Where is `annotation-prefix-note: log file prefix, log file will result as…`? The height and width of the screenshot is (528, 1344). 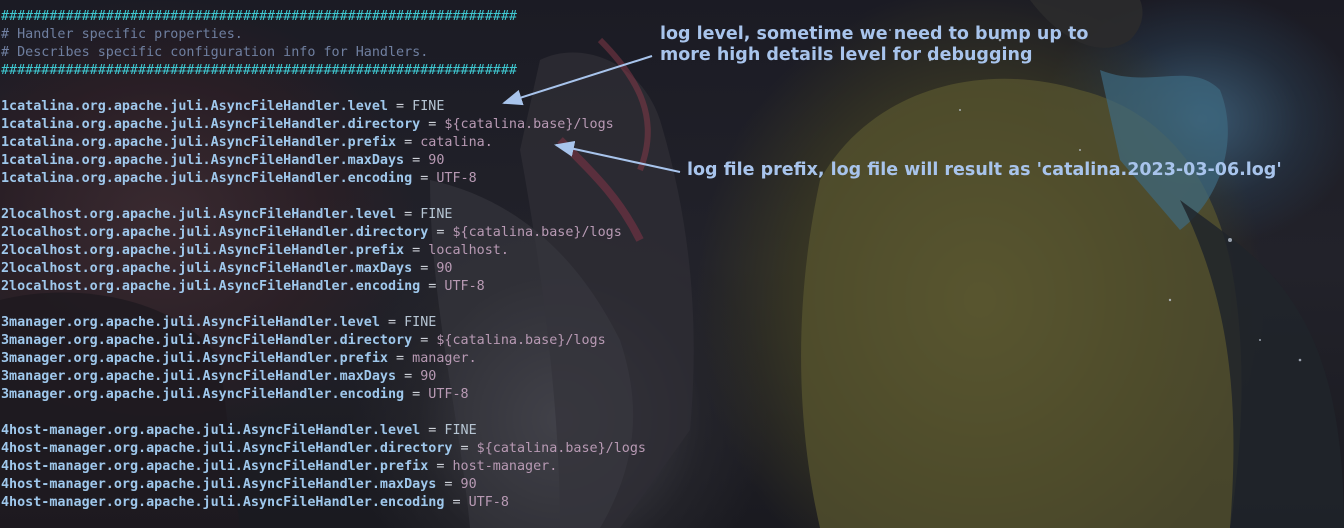
annotation-prefix-note: log file prefix, log file will result as… is located at coordinates (984, 170).